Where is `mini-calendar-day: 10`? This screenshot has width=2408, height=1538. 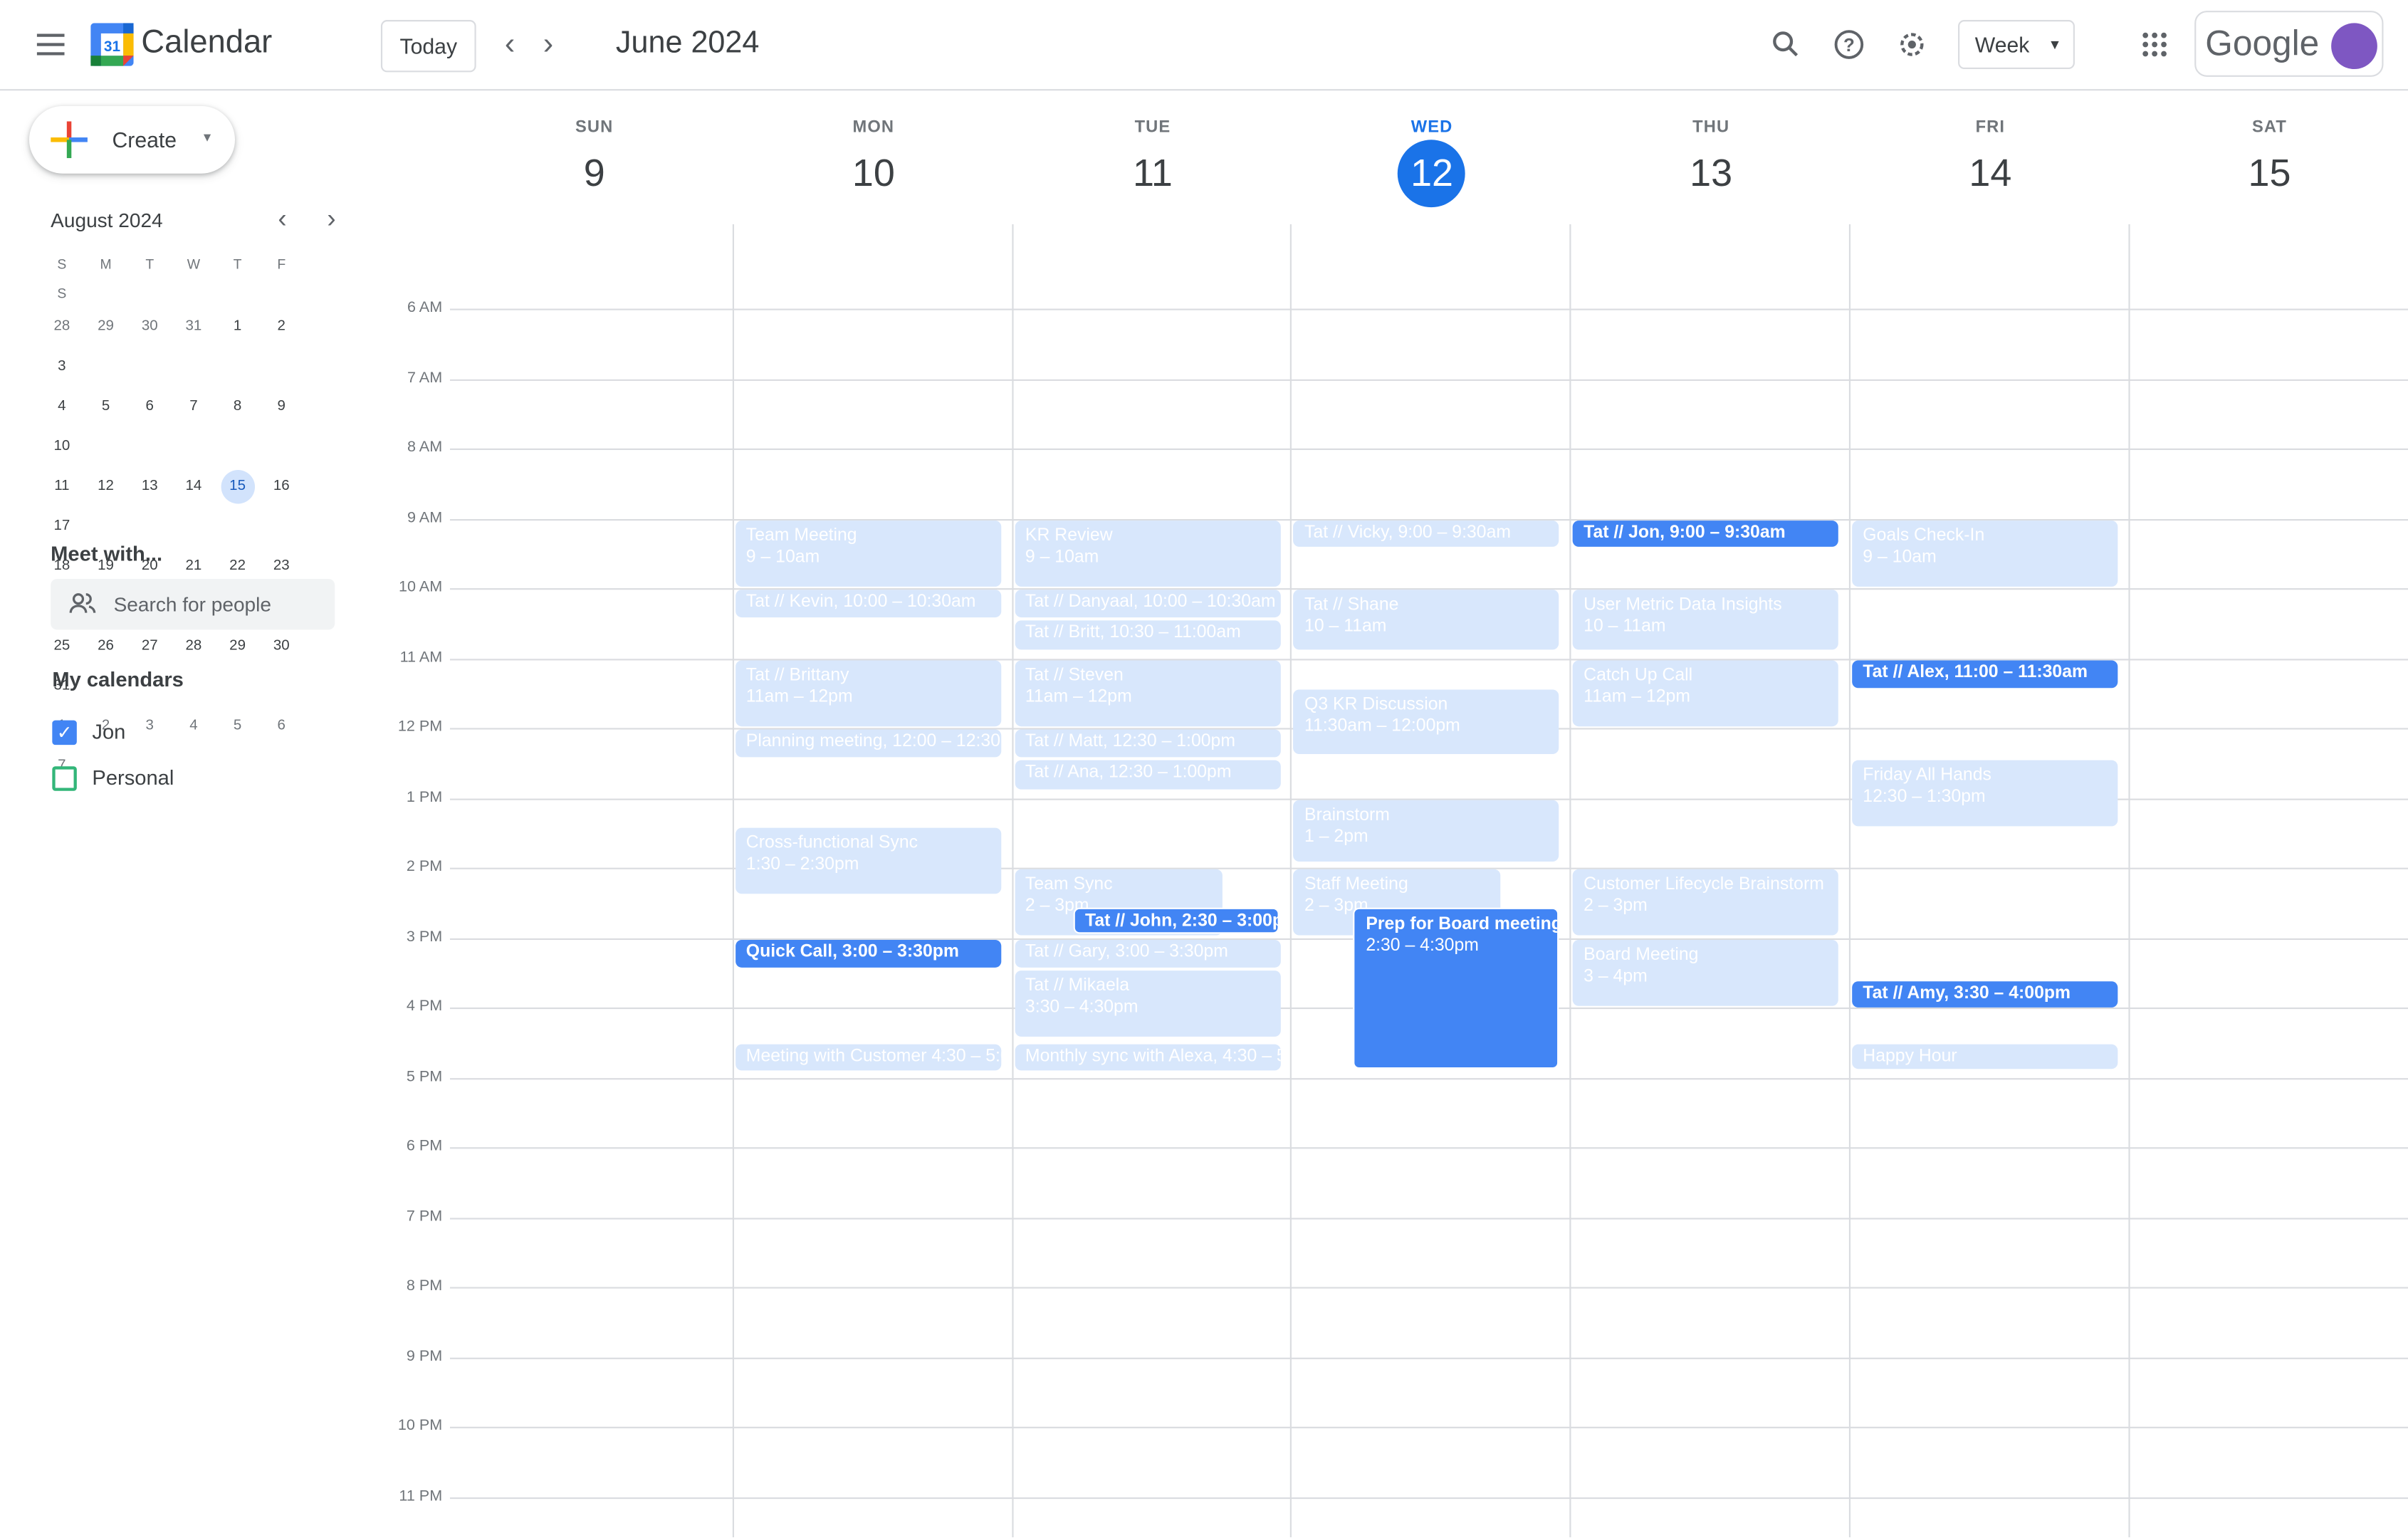 mini-calendar-day: 10 is located at coordinates (62, 447).